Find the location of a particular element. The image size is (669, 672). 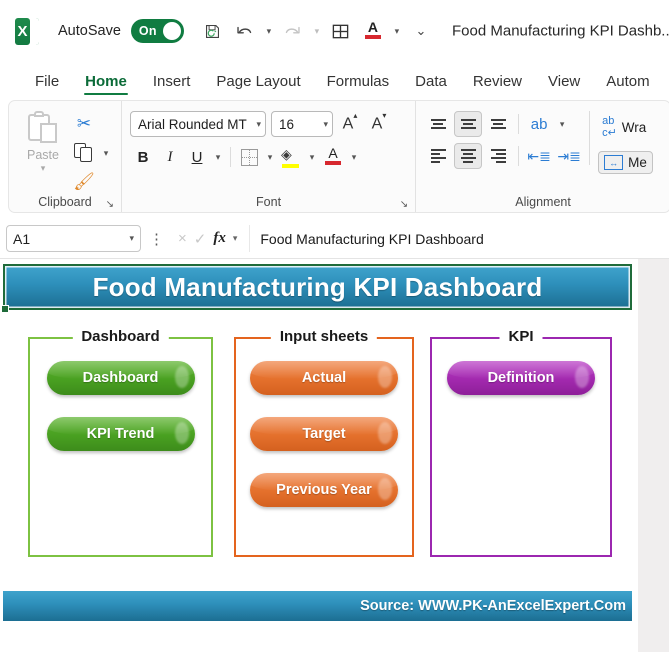

clipboard-group-label: Clipboard is located at coordinates (65, 202).